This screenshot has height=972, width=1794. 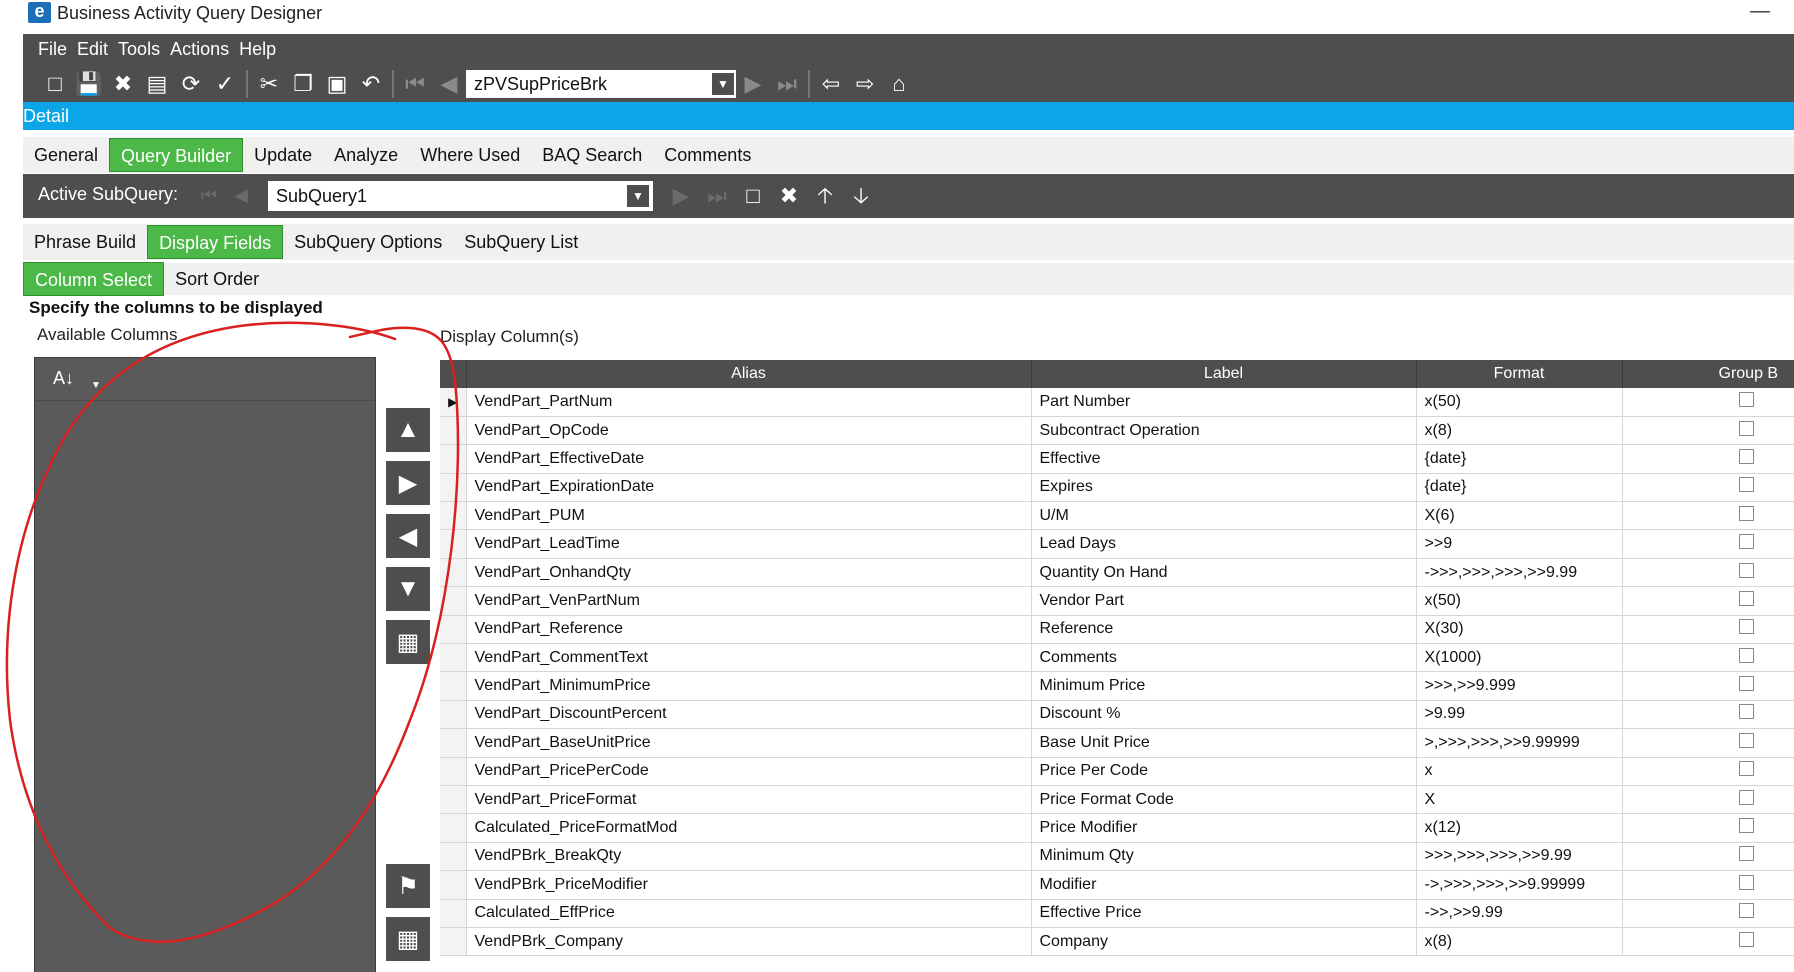 I want to click on format-cell: >9.99, so click(x=1519, y=715).